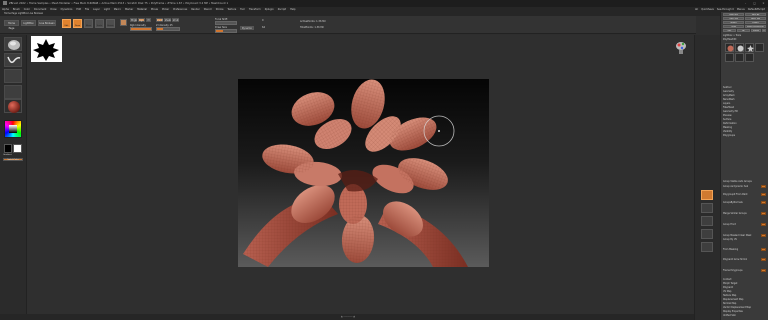  Describe the element at coordinates (764, 30) in the screenshot. I see `goz-r-button: R` at that location.